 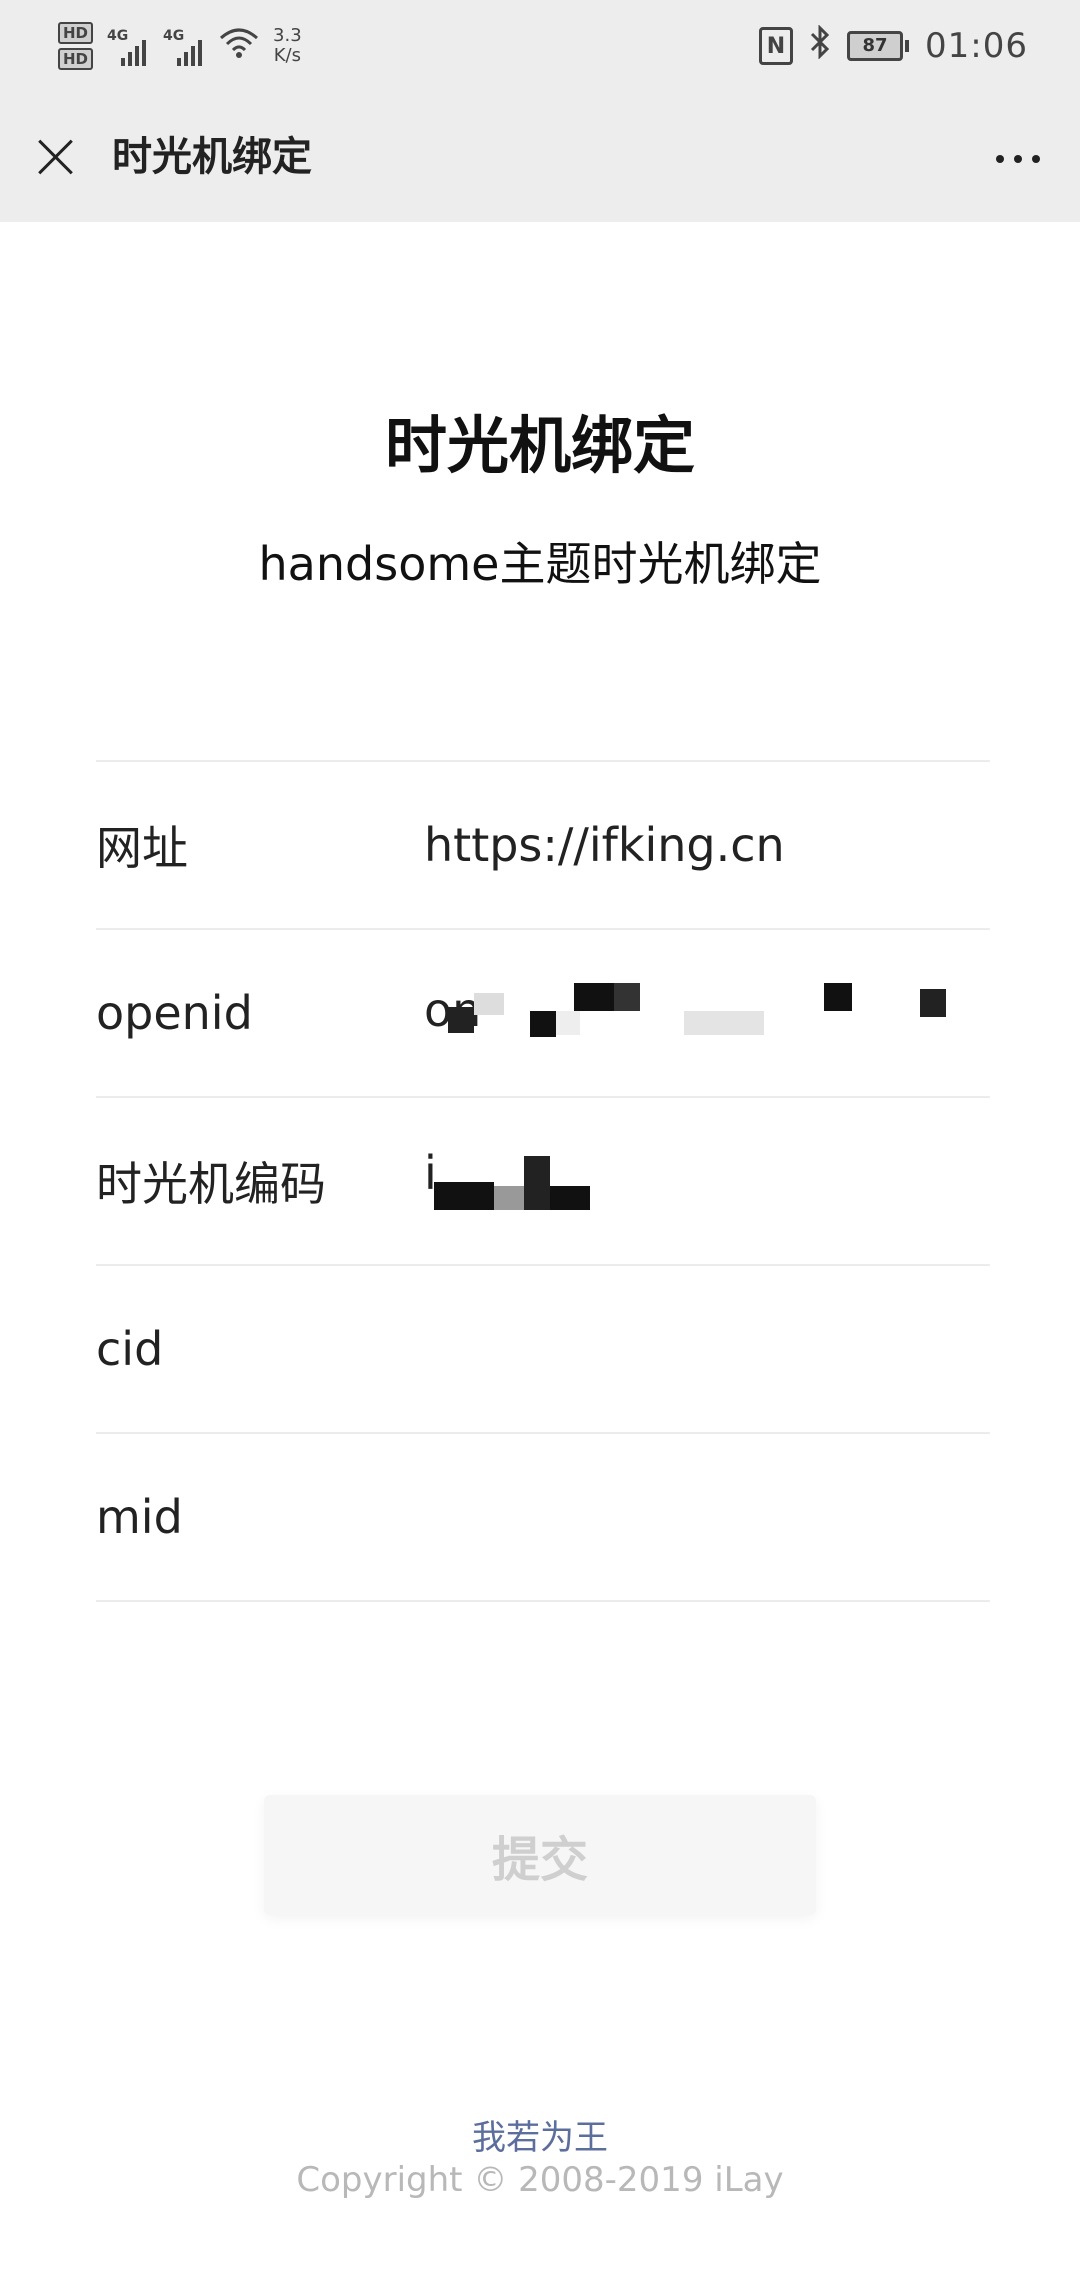 What do you see at coordinates (211, 1184) in the screenshot?
I see `machine-code-label: 时光机编码` at bounding box center [211, 1184].